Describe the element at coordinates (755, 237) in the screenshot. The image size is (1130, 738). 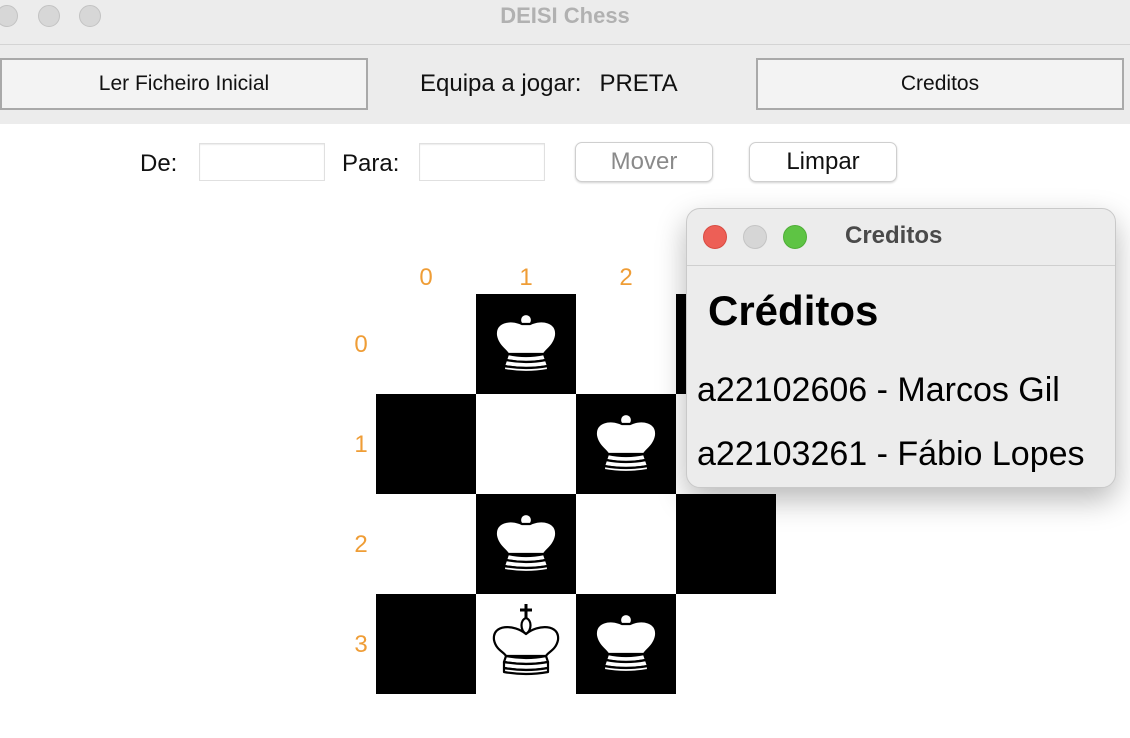
I see `dialog-minimize-button` at that location.